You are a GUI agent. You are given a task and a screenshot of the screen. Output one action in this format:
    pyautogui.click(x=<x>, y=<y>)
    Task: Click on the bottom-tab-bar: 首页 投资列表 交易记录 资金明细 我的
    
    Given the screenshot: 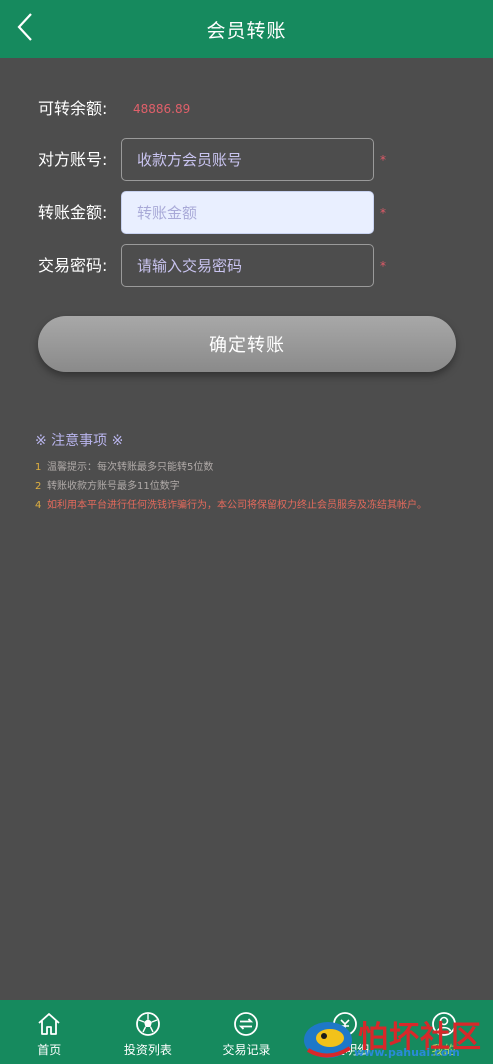 What is the action you would take?
    pyautogui.click(x=246, y=1032)
    